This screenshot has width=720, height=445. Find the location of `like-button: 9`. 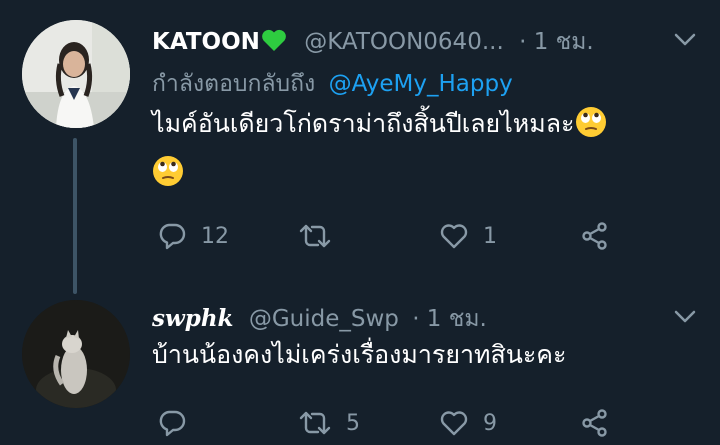

like-button: 9 is located at coordinates (468, 423).